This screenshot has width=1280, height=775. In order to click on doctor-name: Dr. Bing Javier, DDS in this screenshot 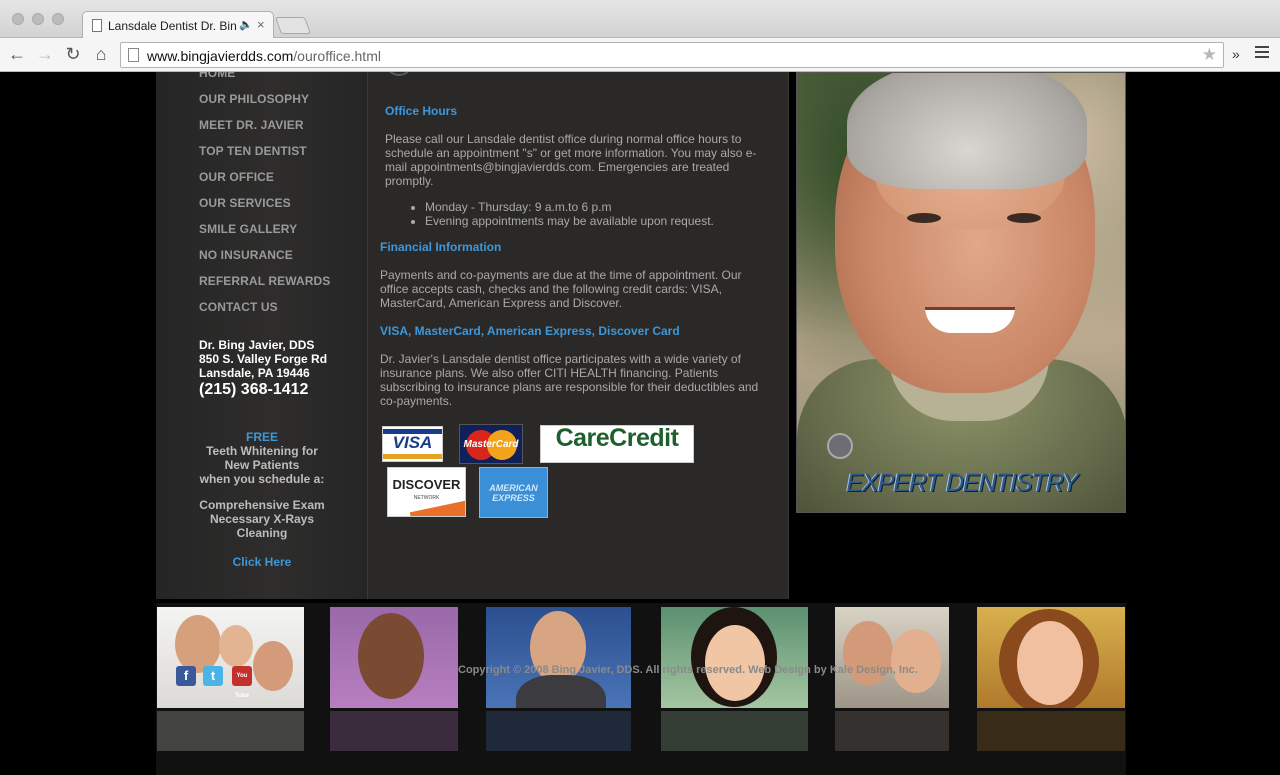, I will do `click(257, 345)`.